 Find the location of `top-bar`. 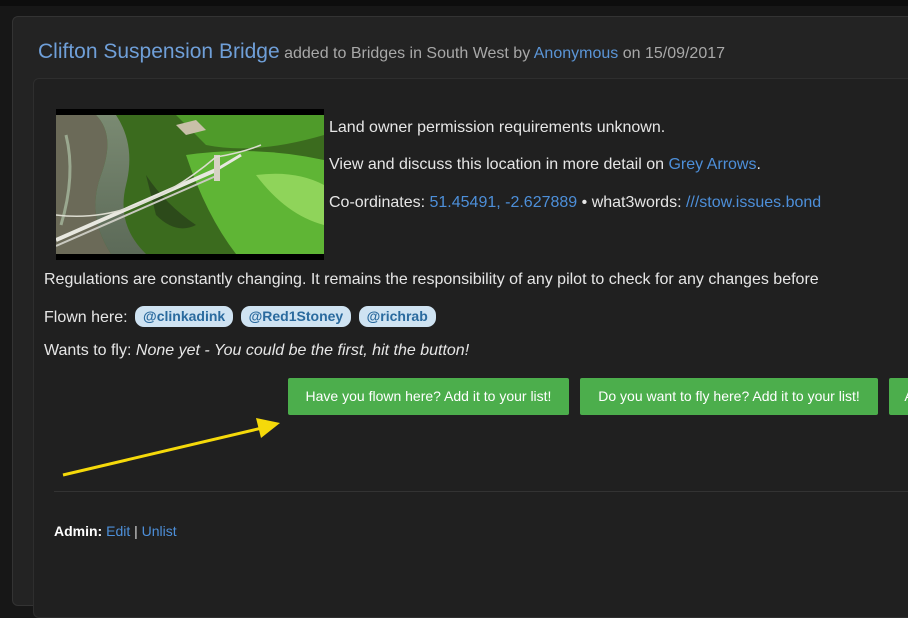

top-bar is located at coordinates (454, 3).